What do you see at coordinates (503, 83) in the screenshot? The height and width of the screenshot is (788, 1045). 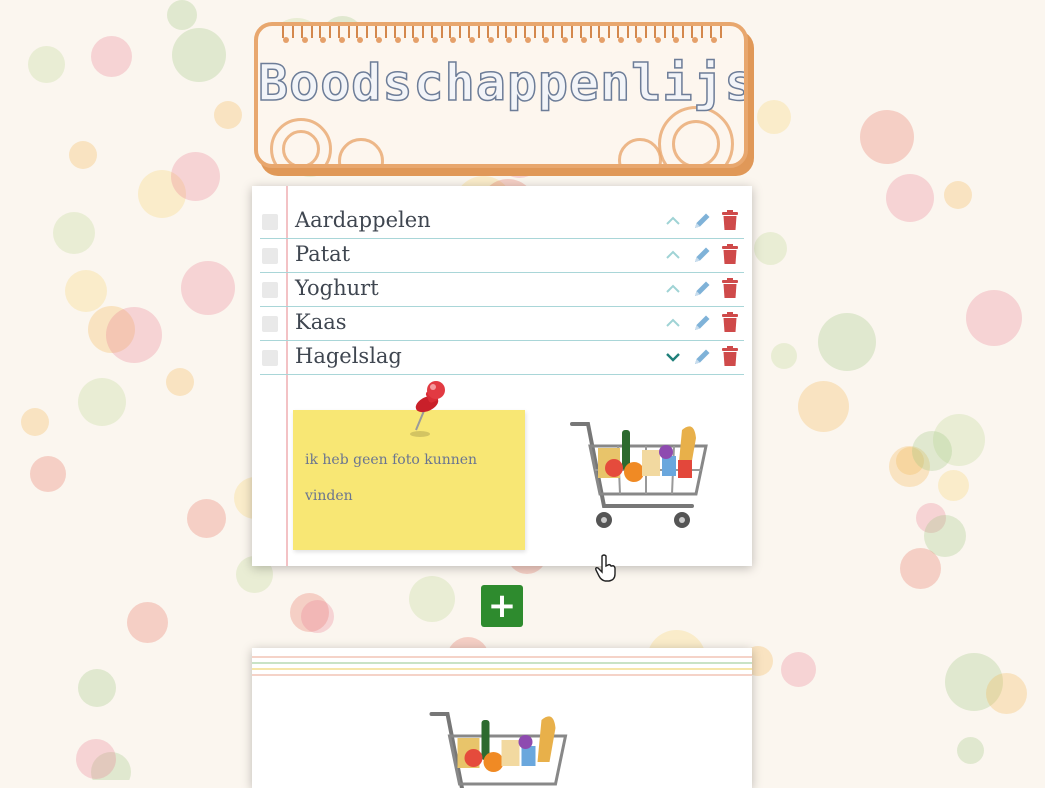 I see `page-title: Boodschappenlijst` at bounding box center [503, 83].